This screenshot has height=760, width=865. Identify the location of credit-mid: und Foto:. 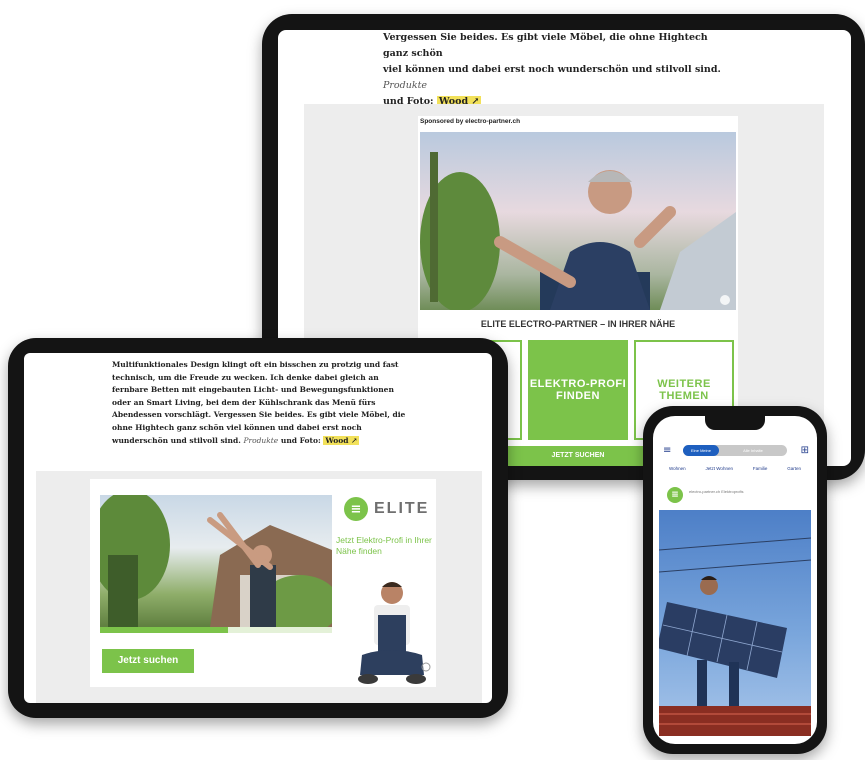
(300, 440).